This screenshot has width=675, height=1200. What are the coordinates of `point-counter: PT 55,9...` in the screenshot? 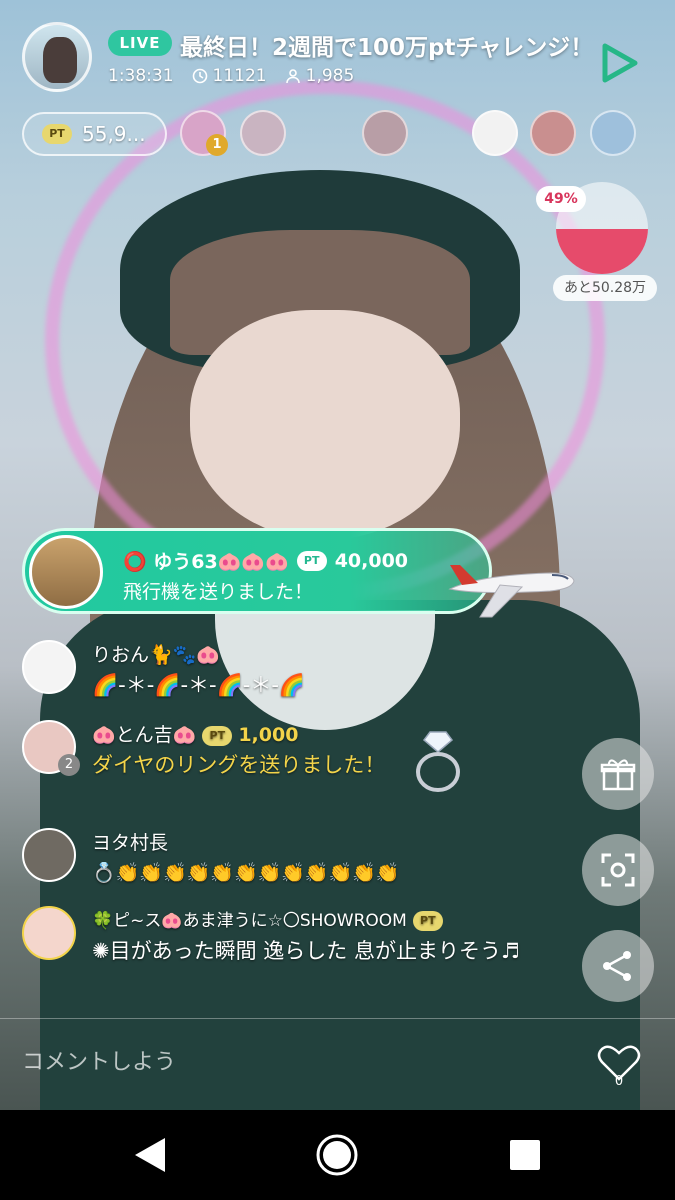 It's located at (94, 134).